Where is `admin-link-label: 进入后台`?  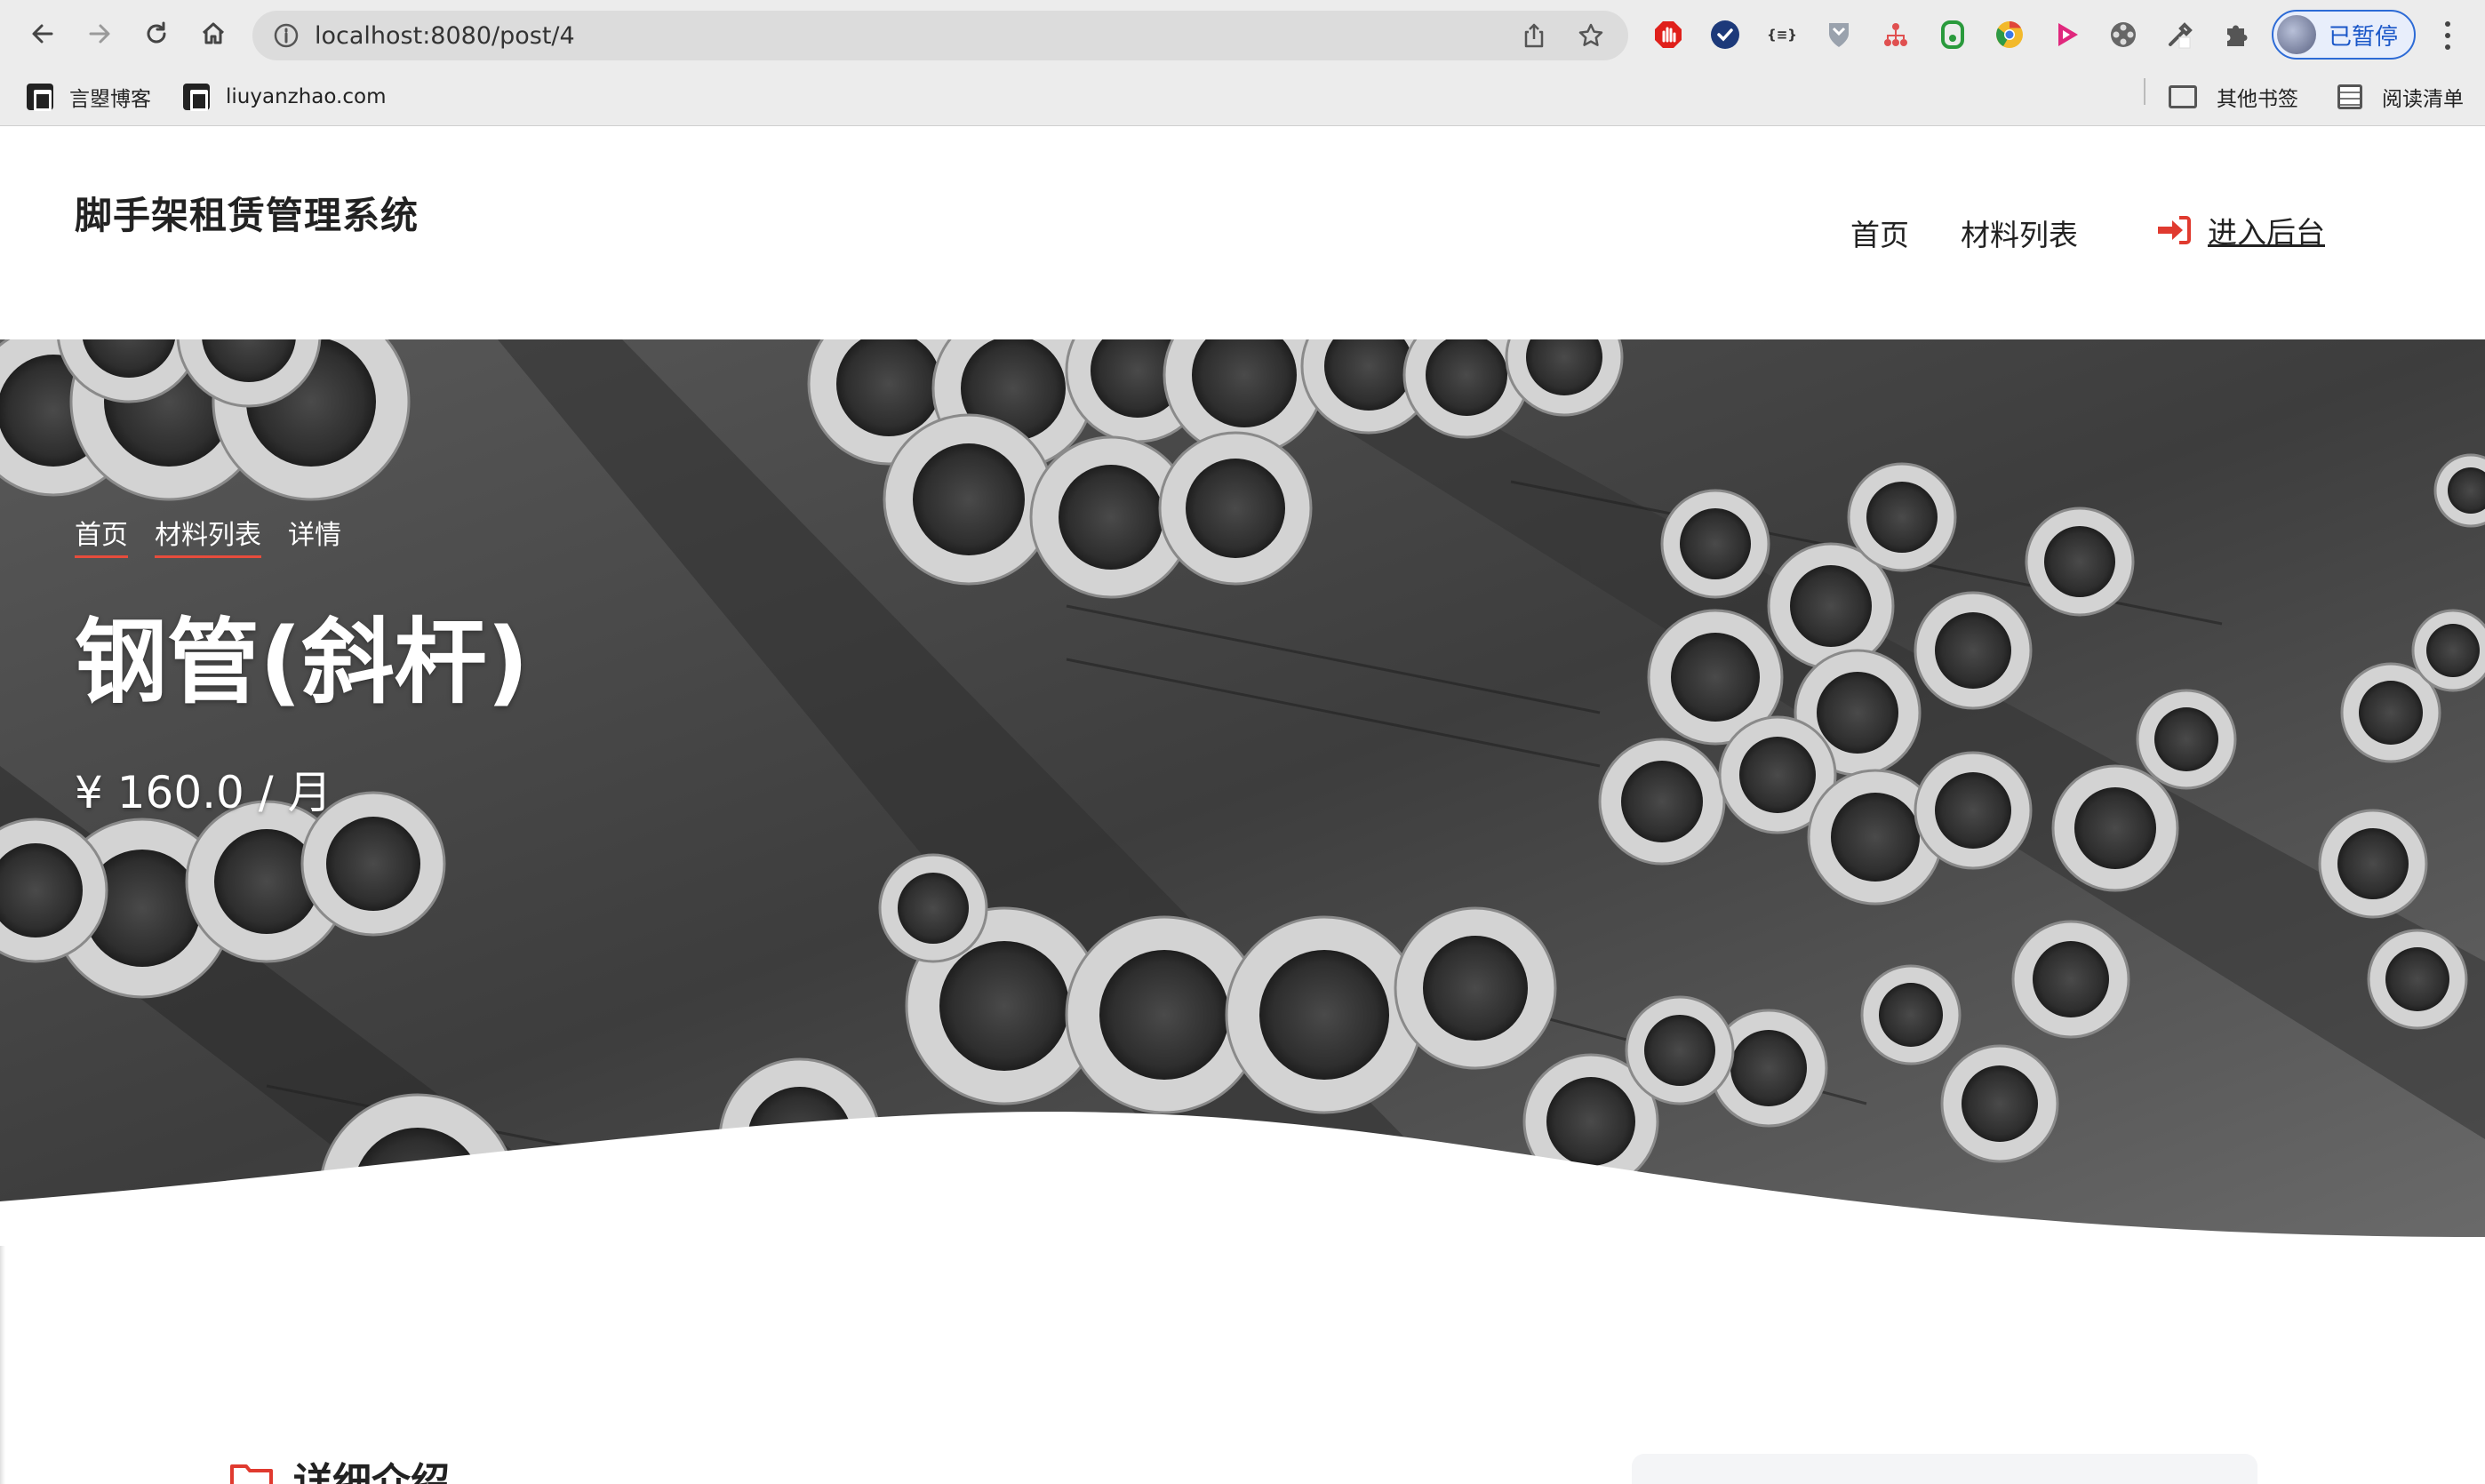 admin-link-label: 进入后台 is located at coordinates (2266, 233).